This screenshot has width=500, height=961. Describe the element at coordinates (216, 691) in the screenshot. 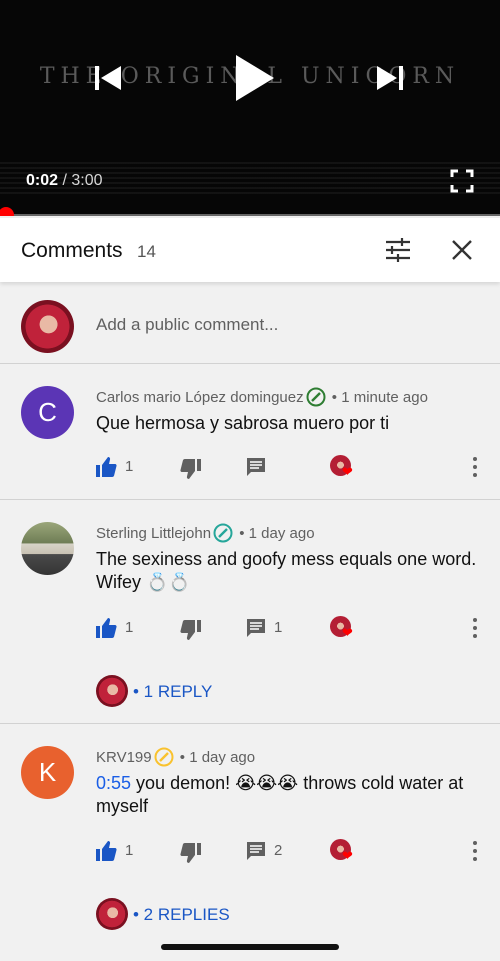

I see `view-replies-button: • 1 REPLY` at that location.